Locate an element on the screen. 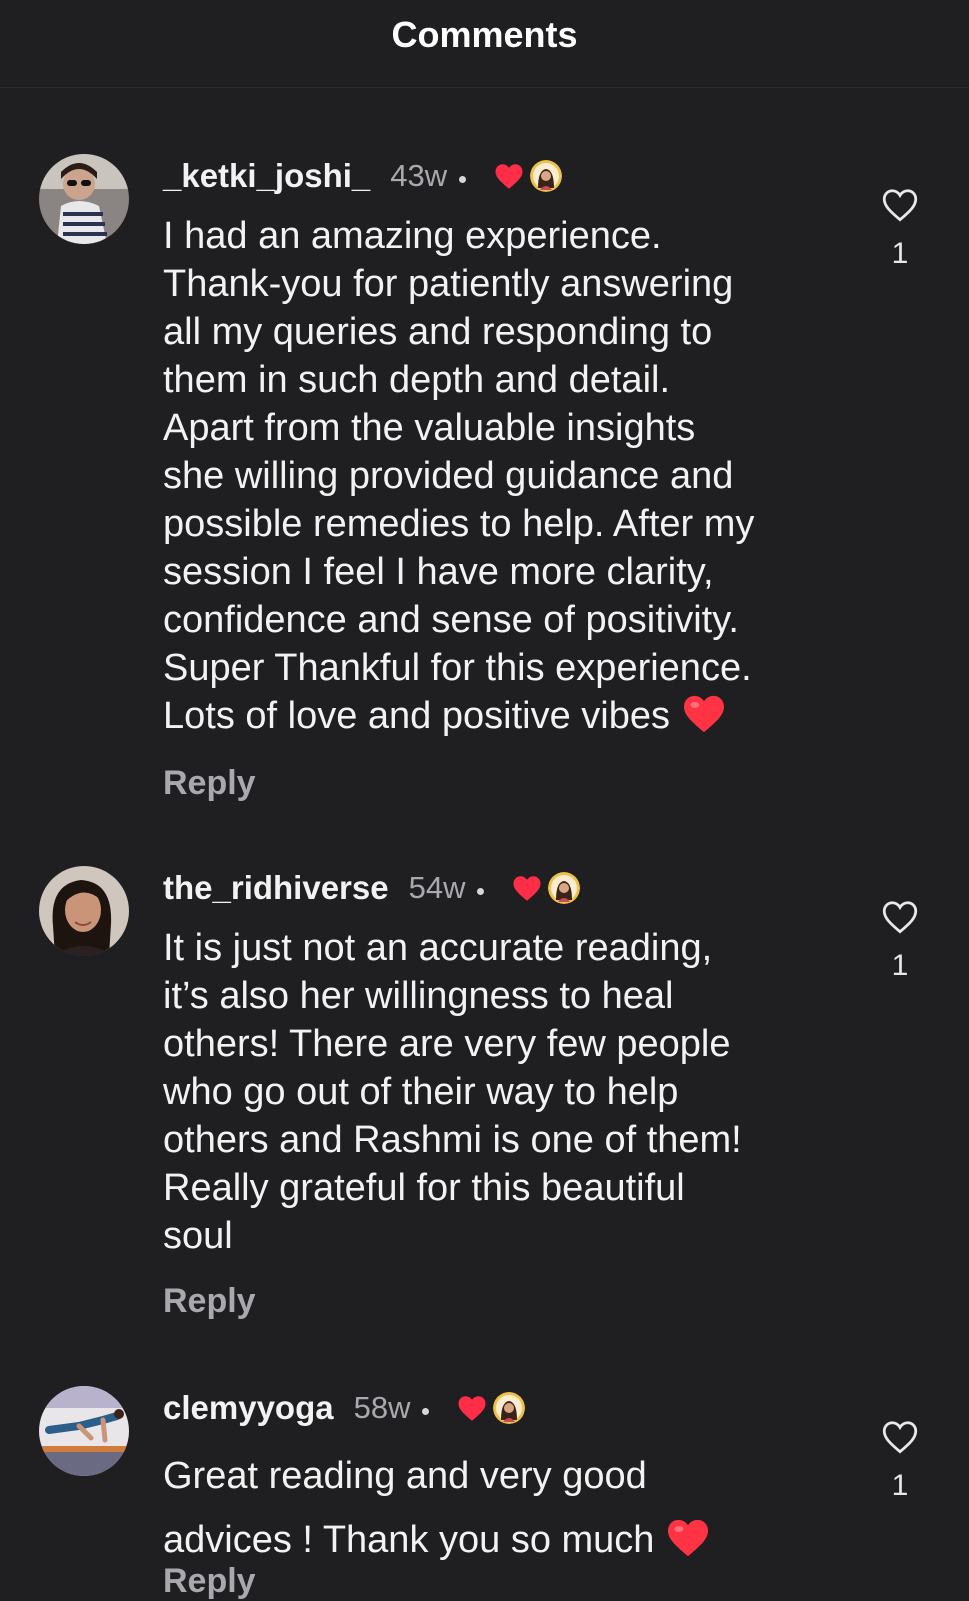 This screenshot has width=969, height=1601. username: clemyyoga is located at coordinates (248, 1408).